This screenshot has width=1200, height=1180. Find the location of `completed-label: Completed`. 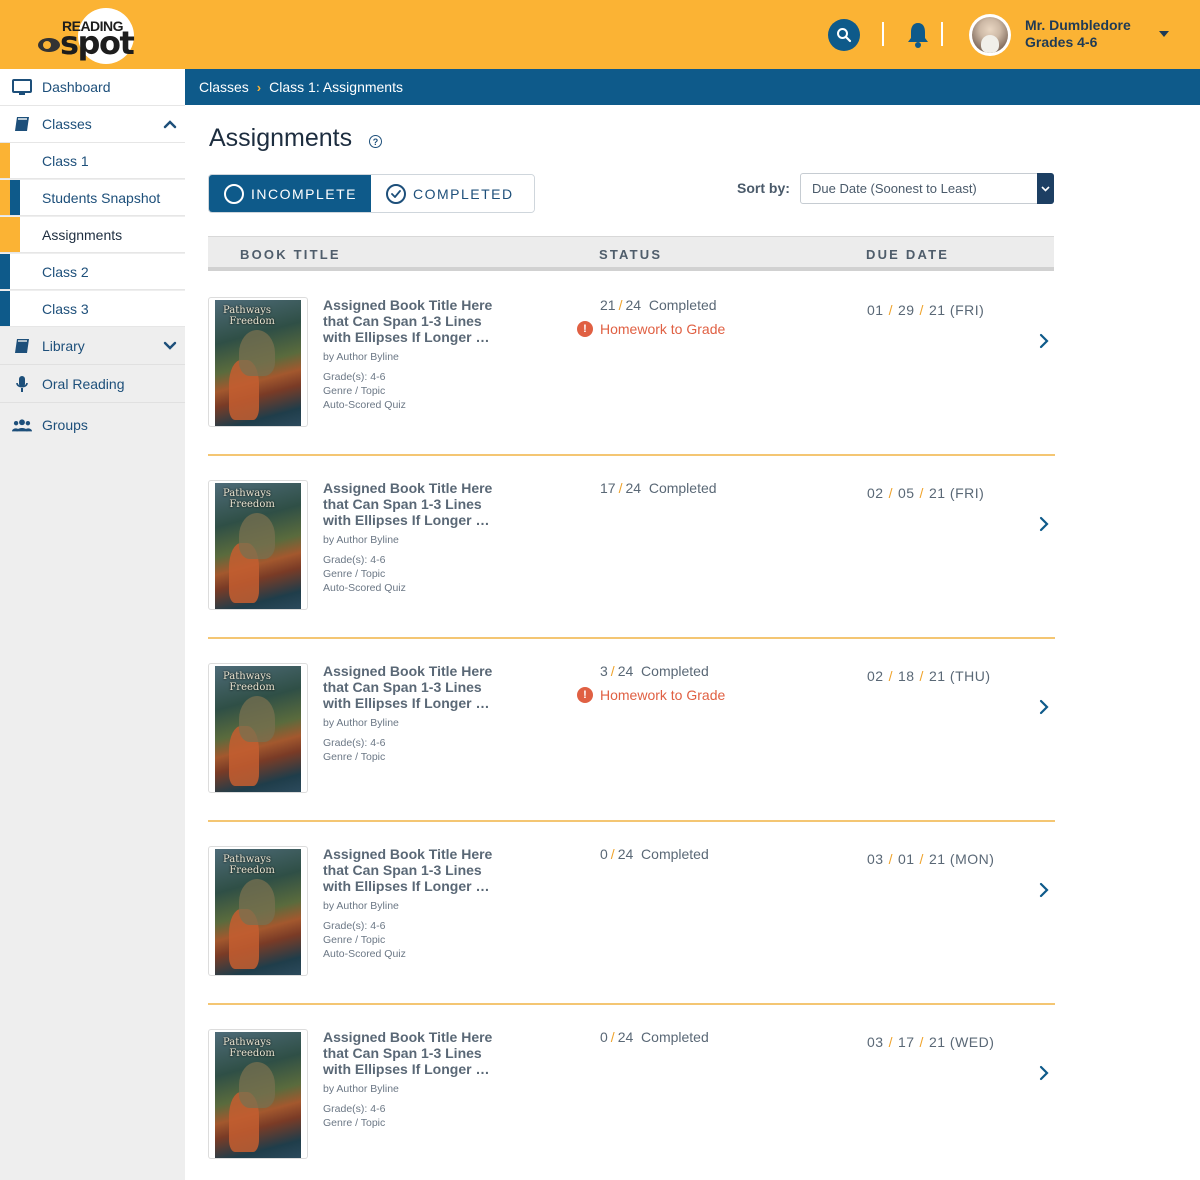

completed-label: Completed is located at coordinates (675, 1037).